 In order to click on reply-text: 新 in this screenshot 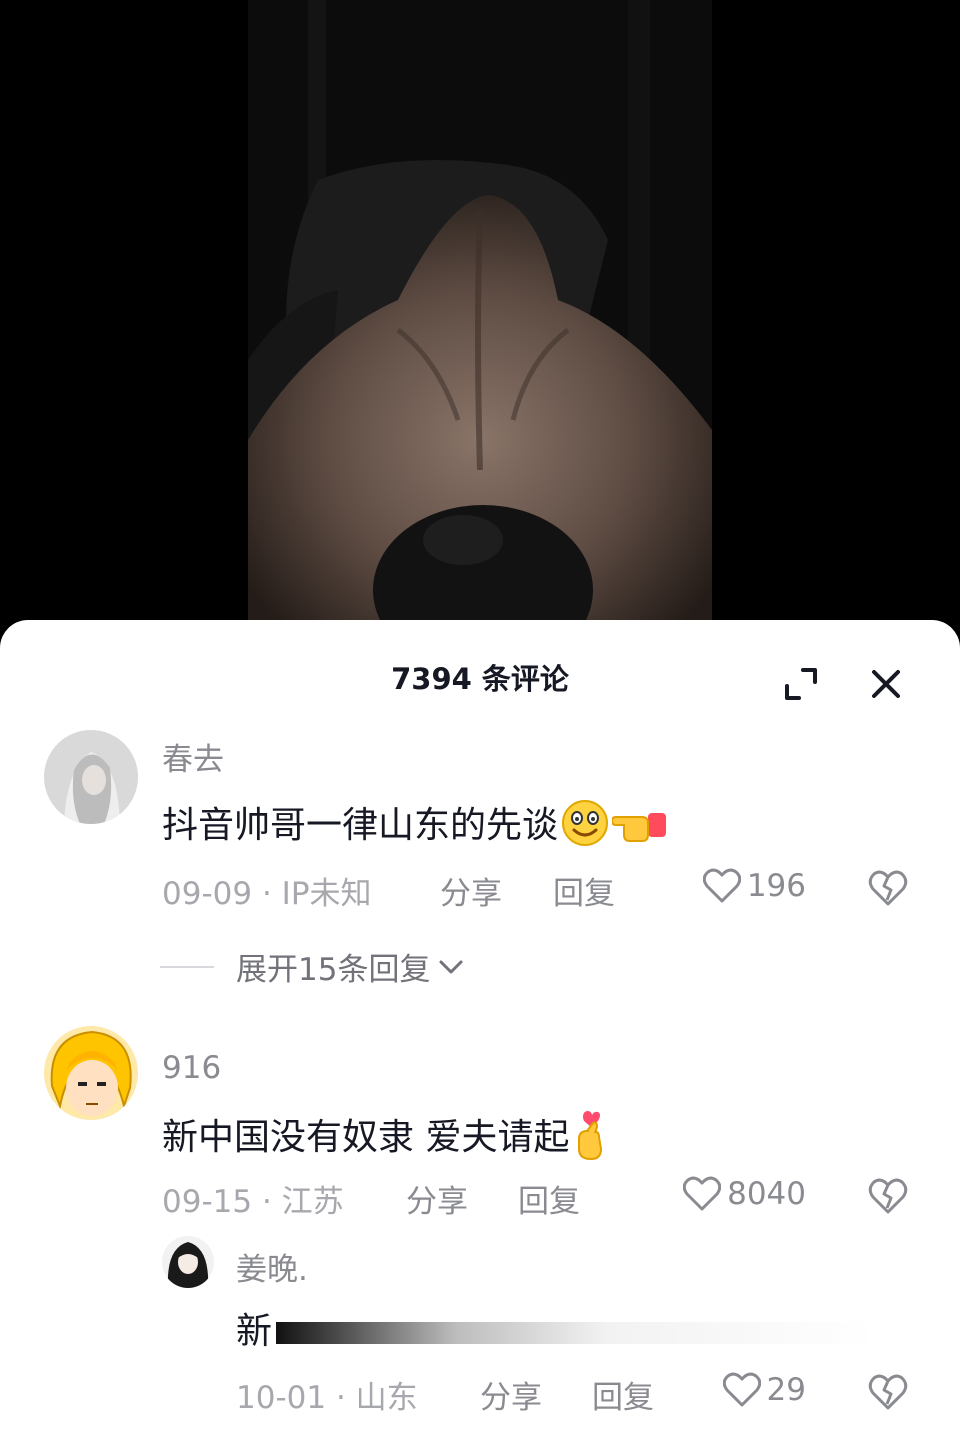, I will do `click(556, 1328)`.